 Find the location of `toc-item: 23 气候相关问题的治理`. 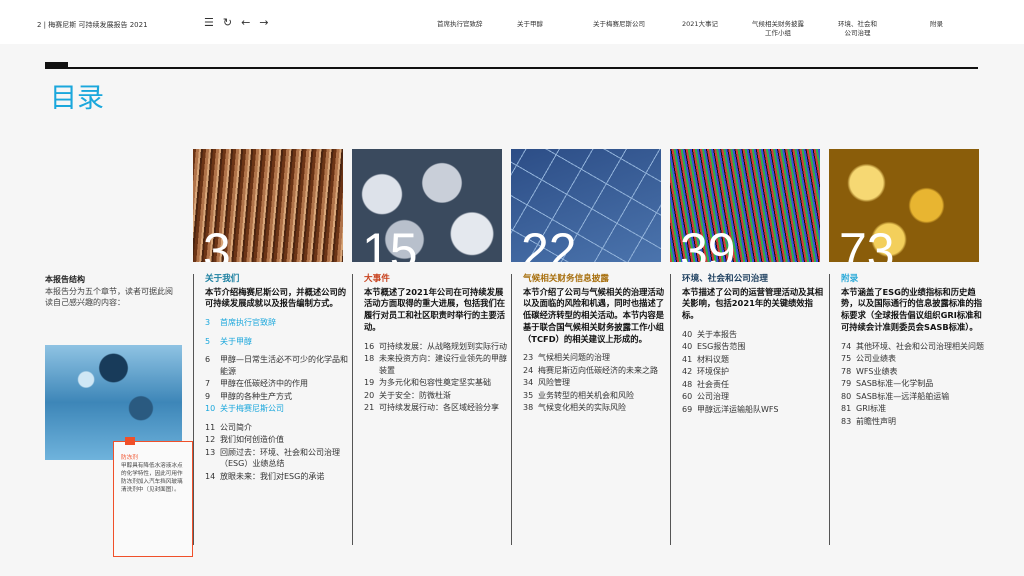

toc-item: 23 气候相关问题的治理 is located at coordinates (596, 358).